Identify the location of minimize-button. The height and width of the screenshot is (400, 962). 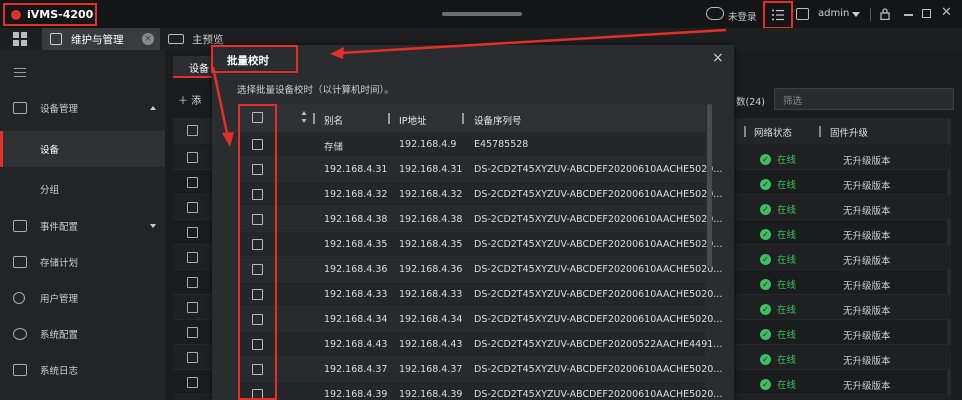
(908, 15).